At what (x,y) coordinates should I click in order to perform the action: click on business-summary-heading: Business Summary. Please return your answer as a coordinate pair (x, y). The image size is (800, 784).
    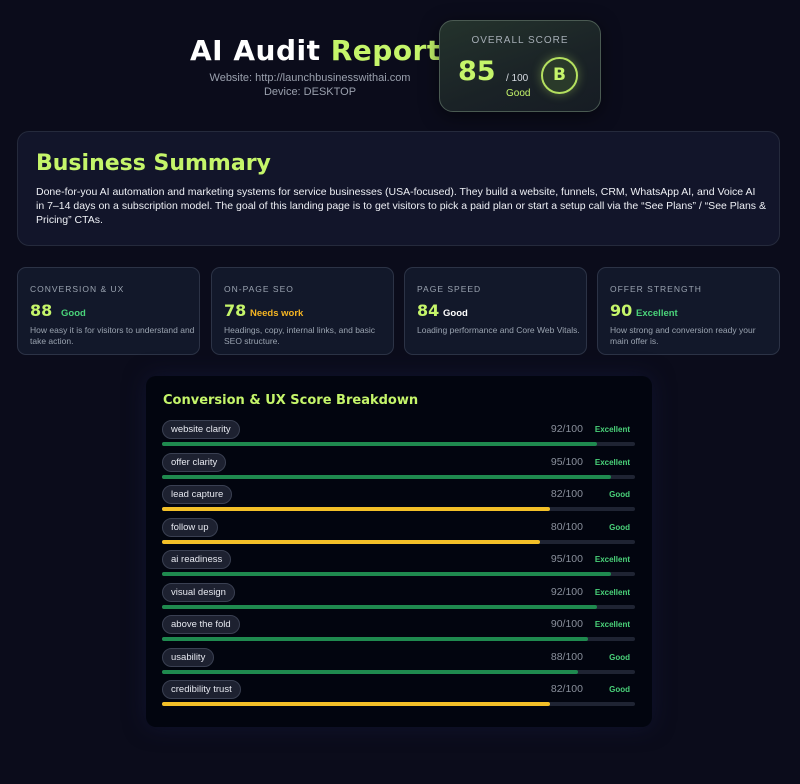
    Looking at the image, I should click on (153, 163).